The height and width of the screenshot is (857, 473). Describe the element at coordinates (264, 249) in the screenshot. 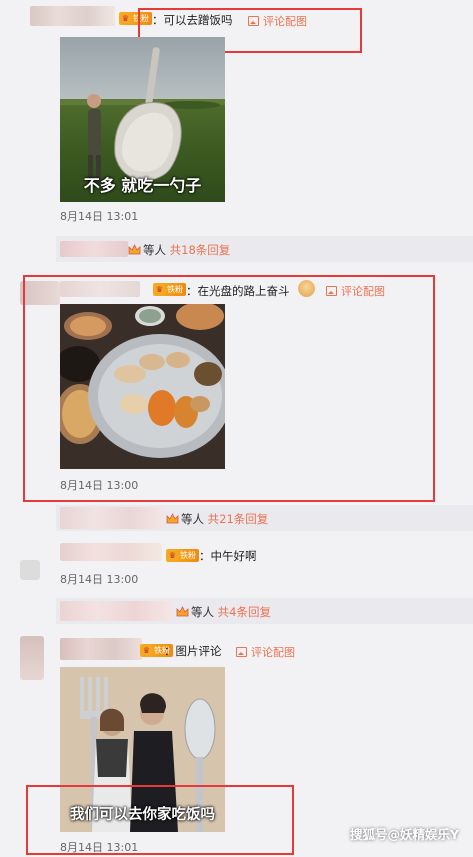

I see `replies-bar` at that location.